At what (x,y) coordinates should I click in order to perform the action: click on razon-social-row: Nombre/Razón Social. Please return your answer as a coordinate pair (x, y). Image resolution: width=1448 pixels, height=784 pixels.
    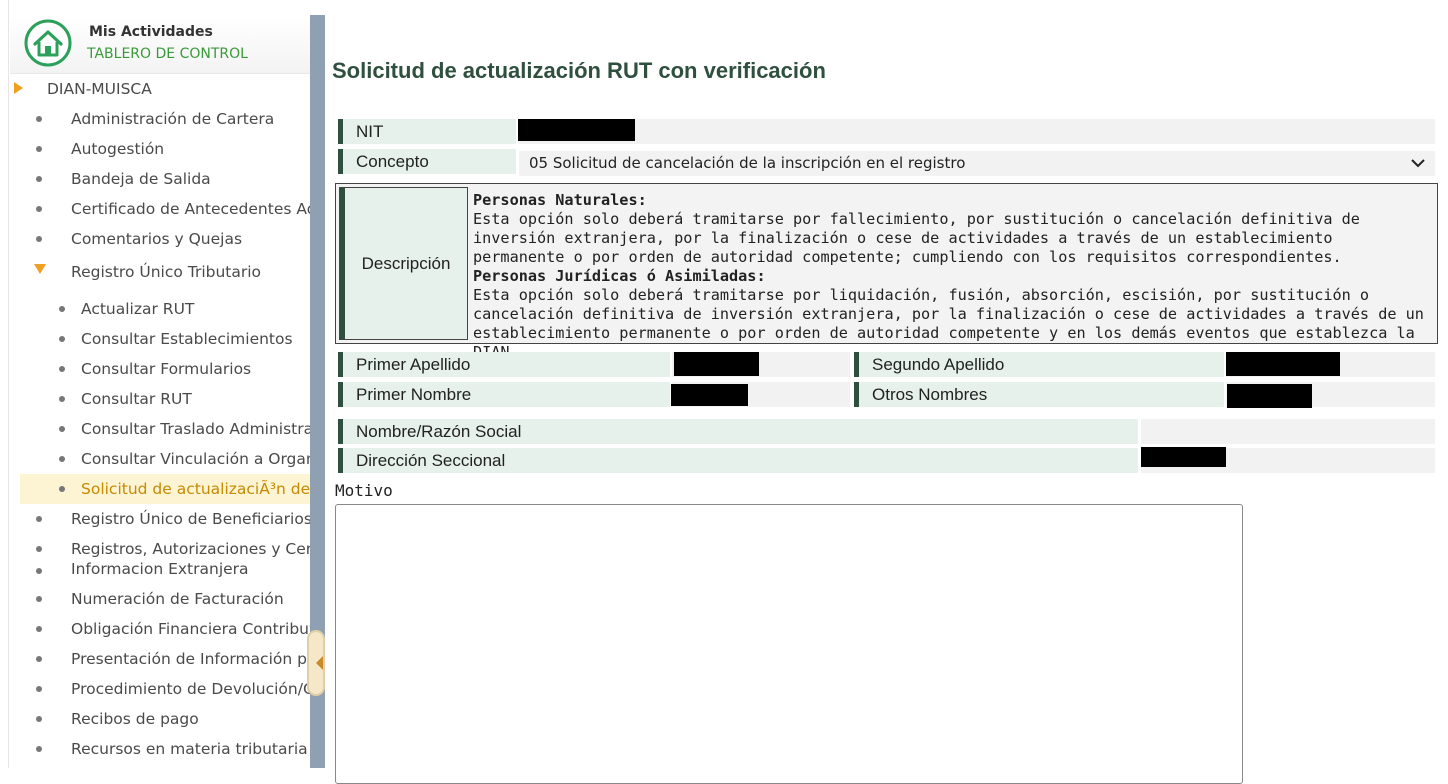
    Looking at the image, I should click on (886, 431).